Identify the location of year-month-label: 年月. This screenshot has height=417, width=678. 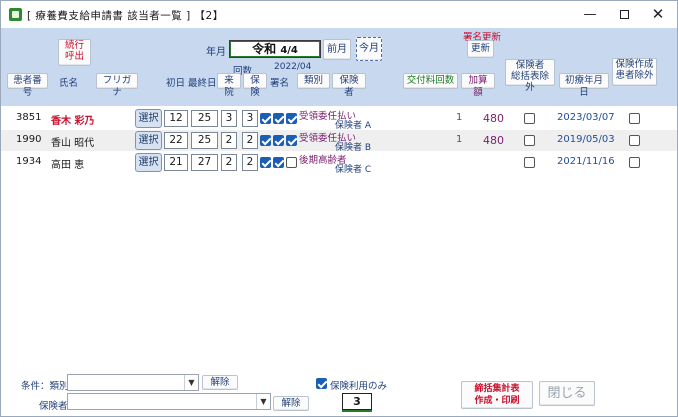
(216, 52).